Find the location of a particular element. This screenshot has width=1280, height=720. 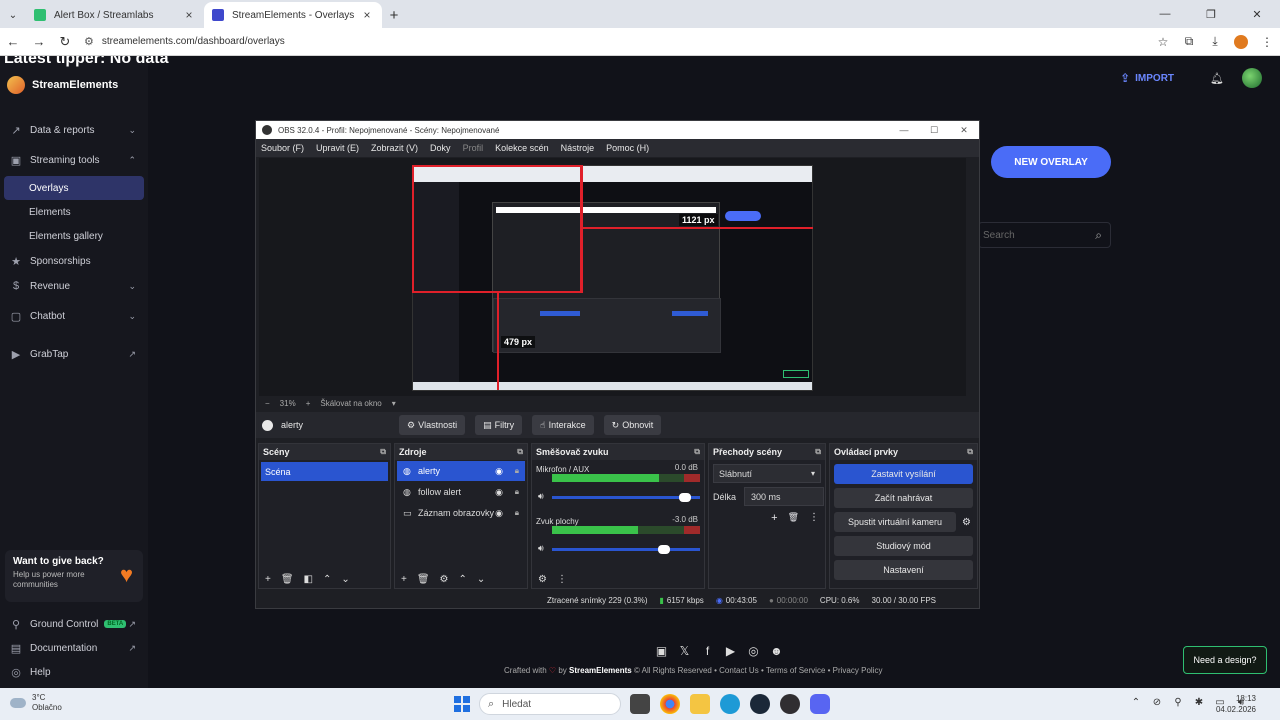

interact-button: ☝ Interakce is located at coordinates (563, 425).